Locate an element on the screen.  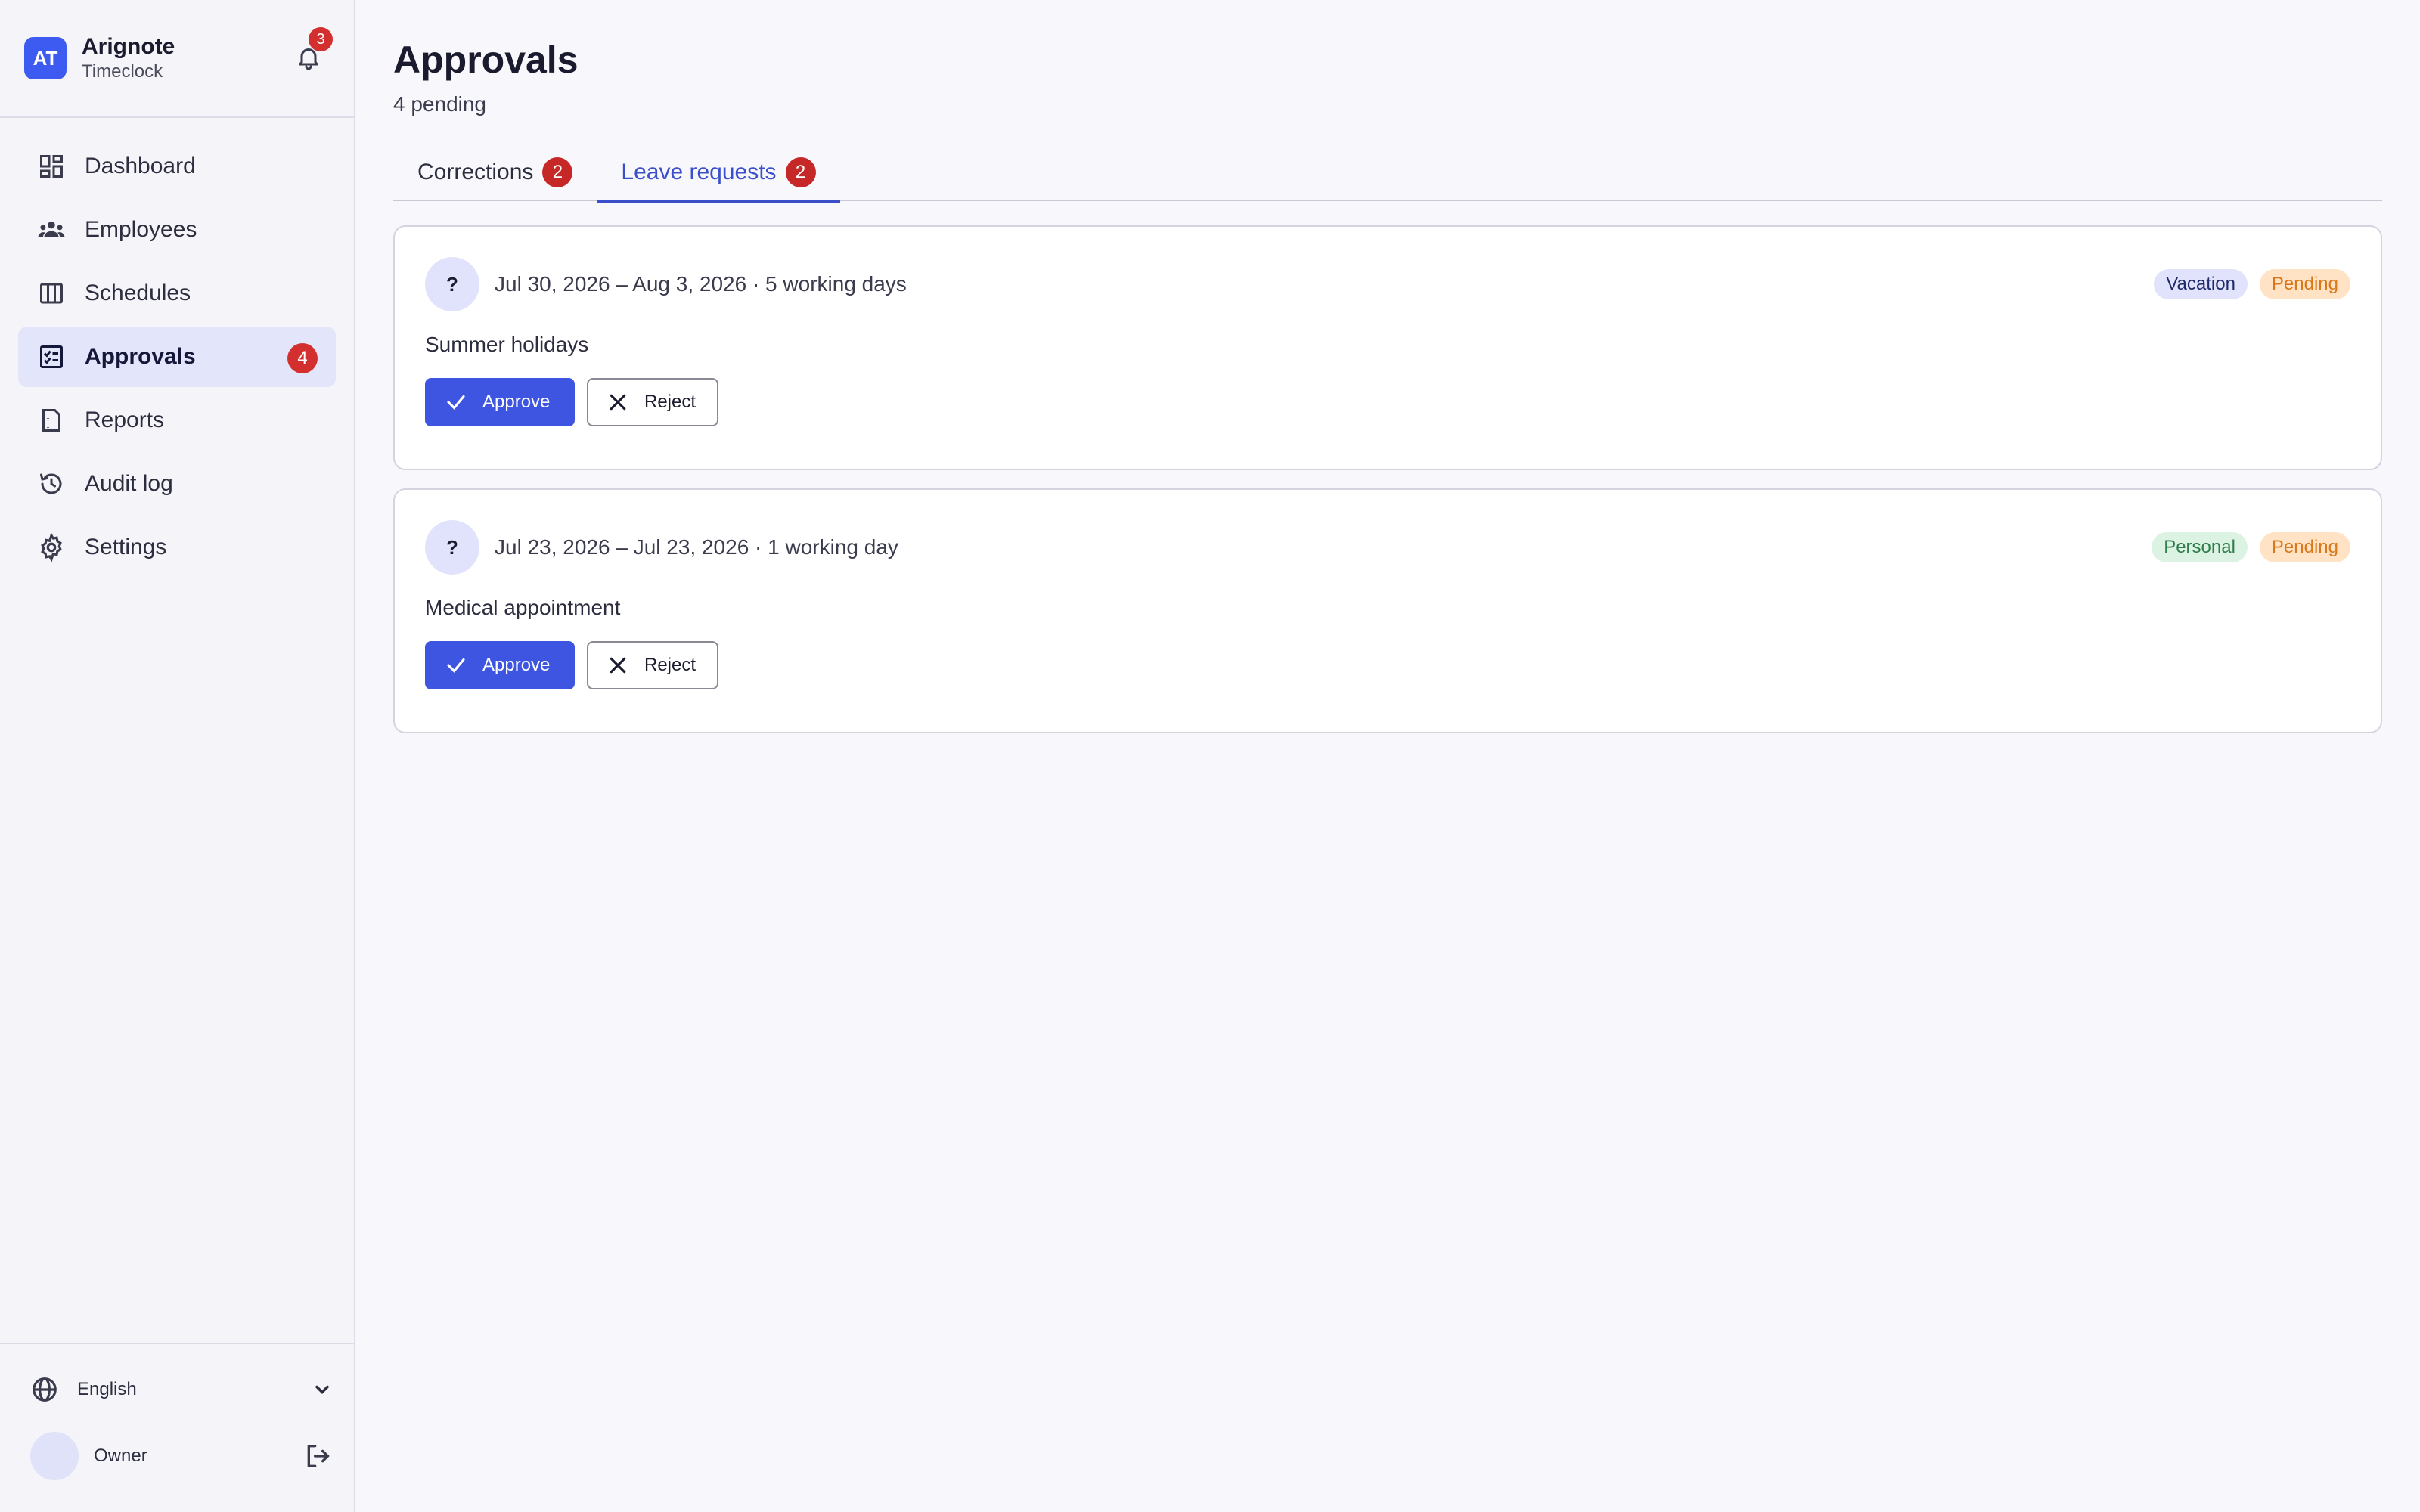
card-tags: Vacation Pending is located at coordinates (2252, 284).